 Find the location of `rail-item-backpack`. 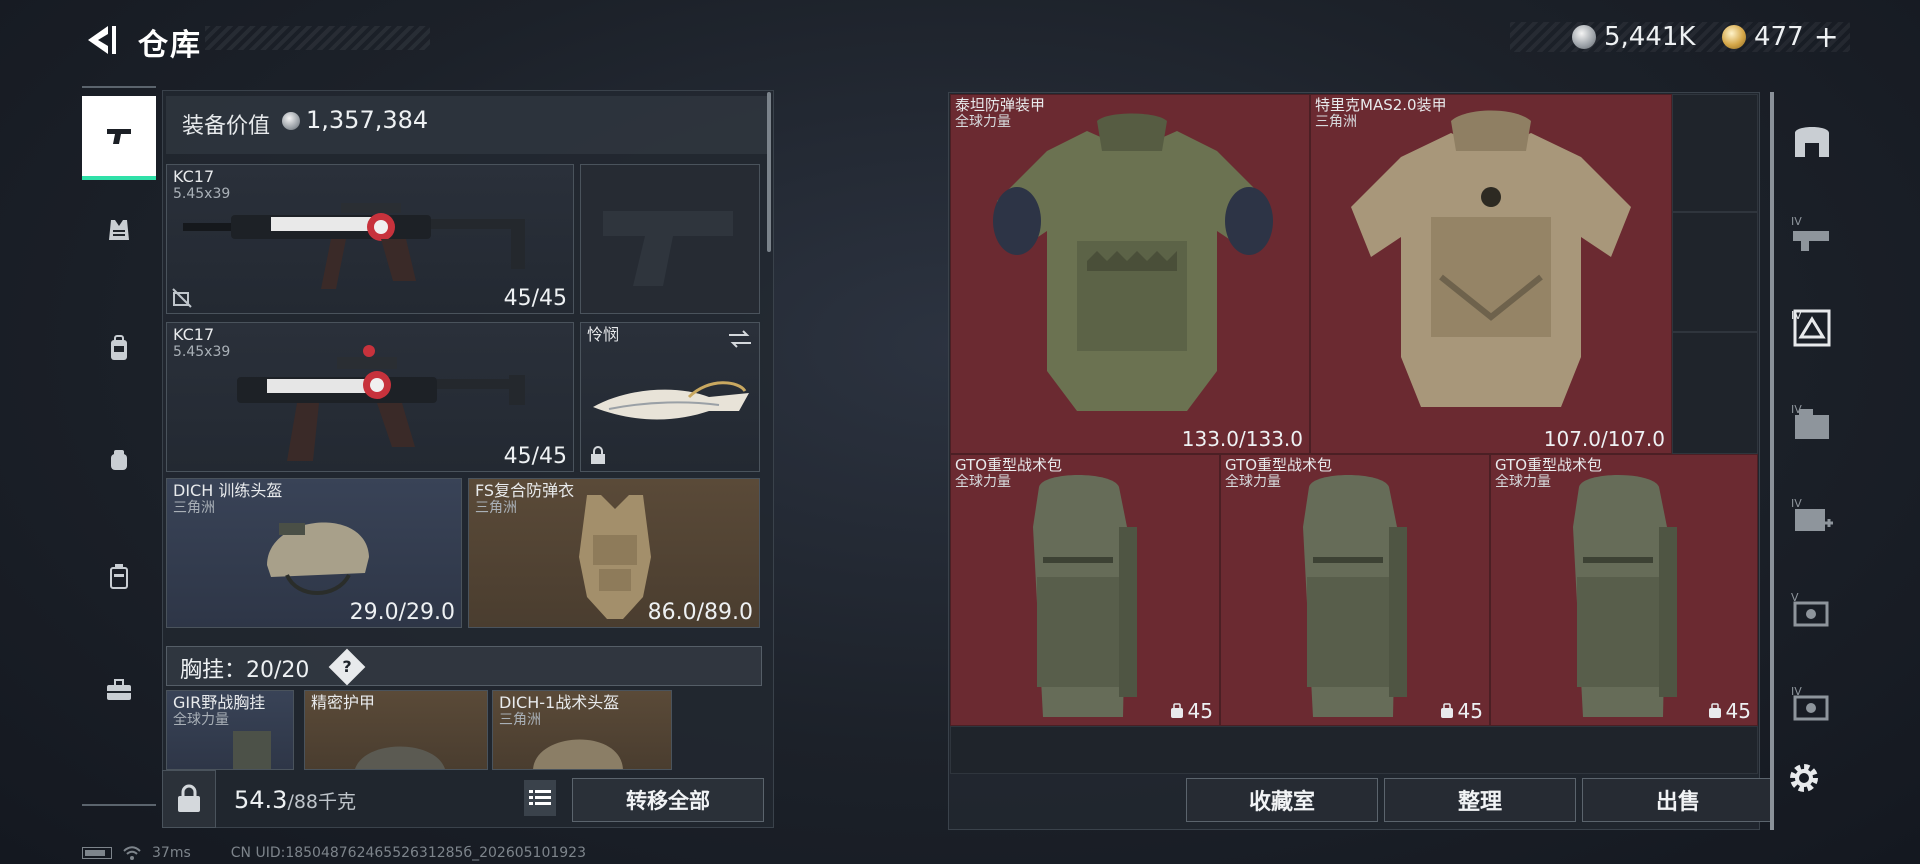

rail-item-backpack is located at coordinates (119, 348).